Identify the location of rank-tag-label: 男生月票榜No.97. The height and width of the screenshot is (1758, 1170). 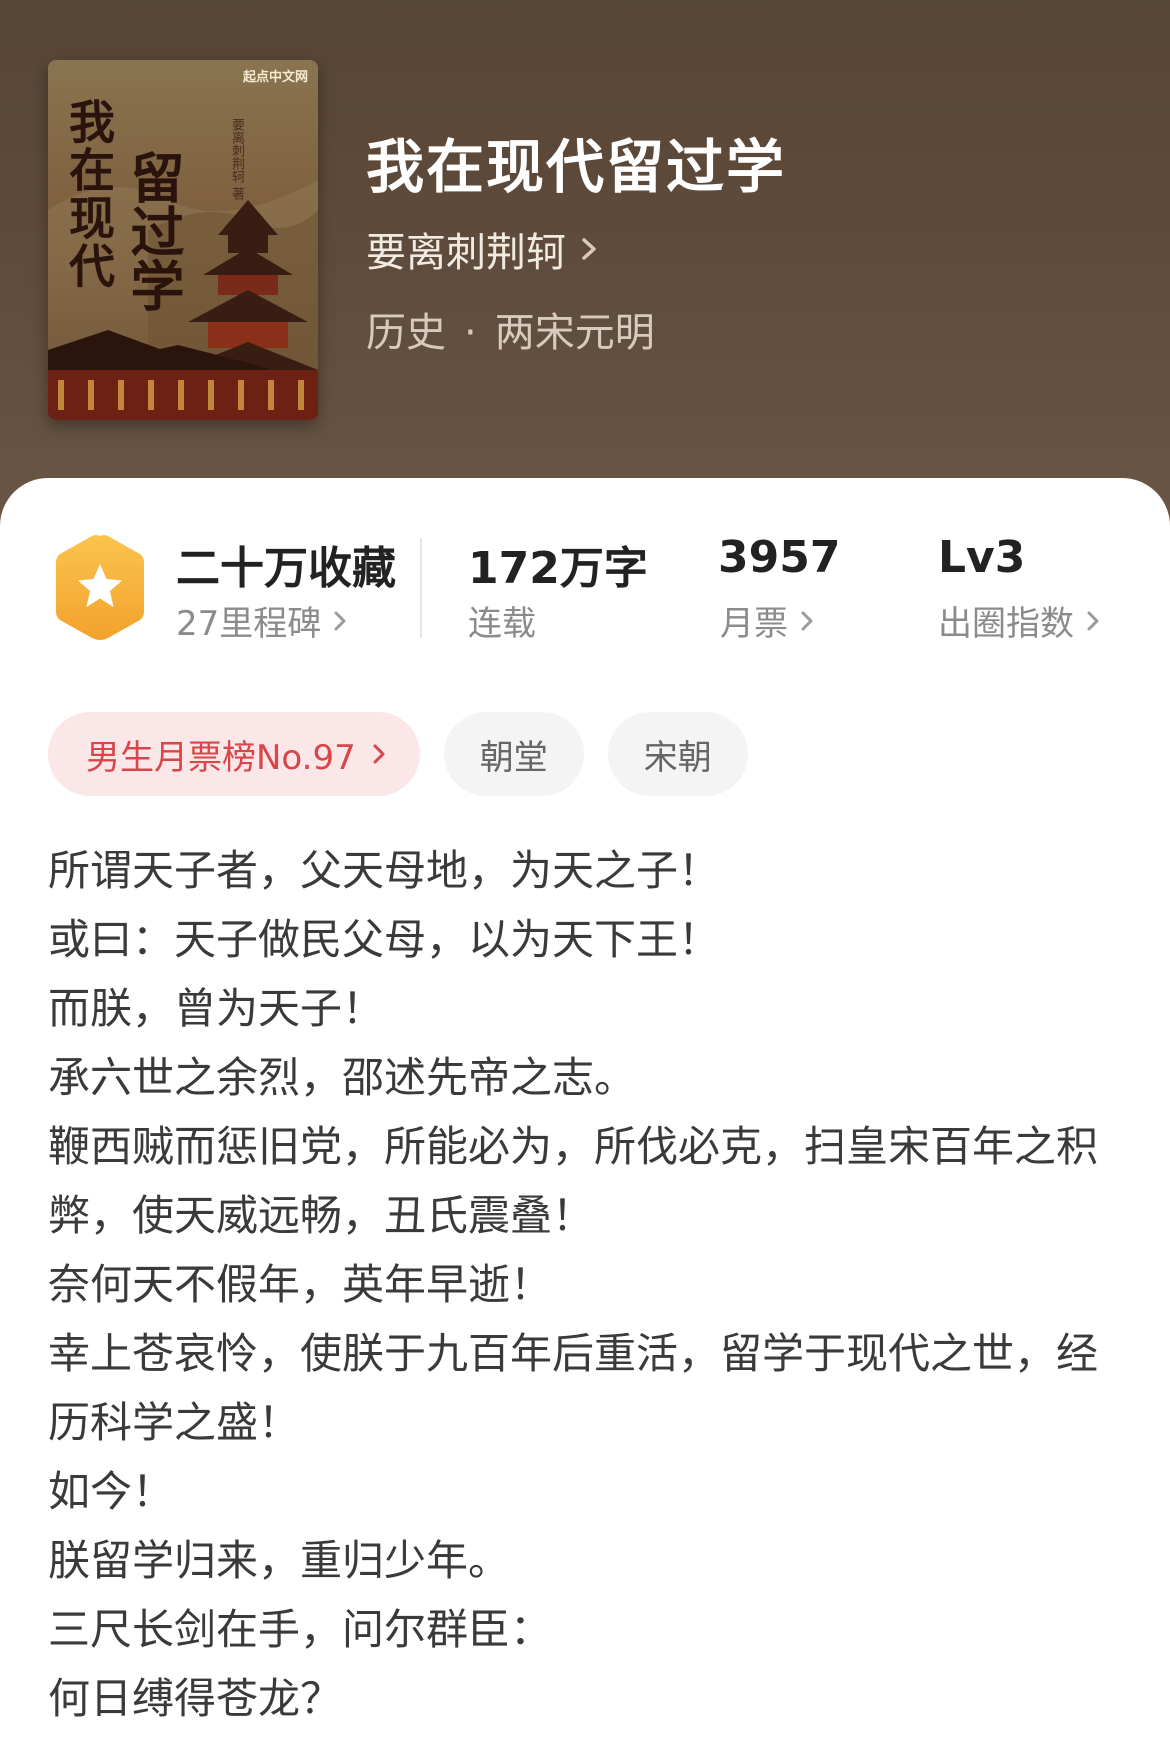
(221, 757).